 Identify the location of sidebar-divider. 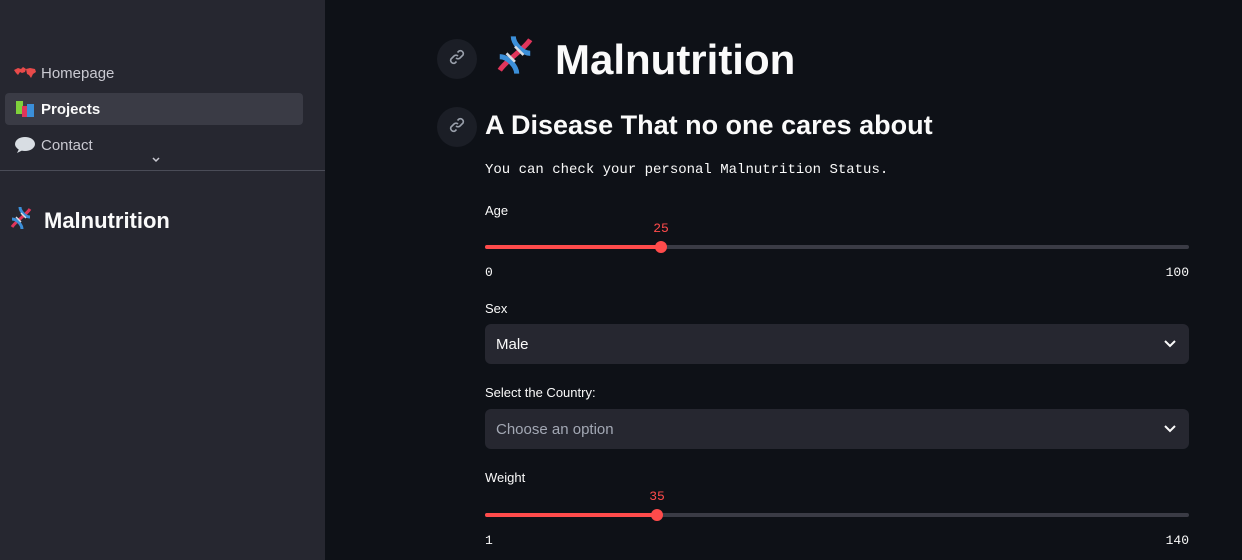
(162, 170).